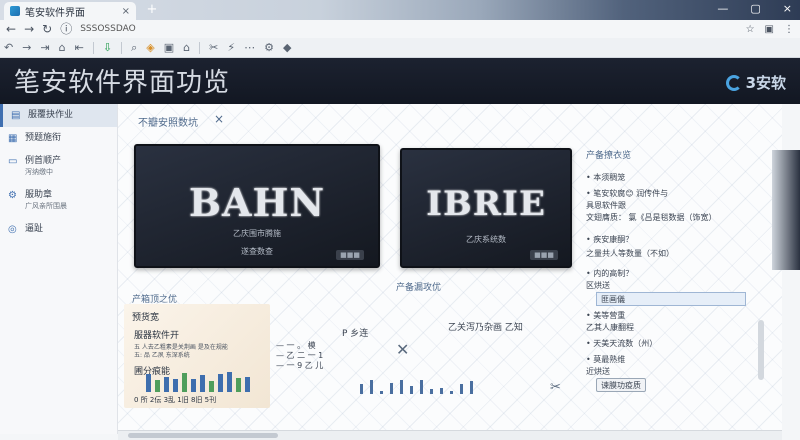 The width and height of the screenshot is (800, 440). What do you see at coordinates (126, 11) in the screenshot?
I see `tab-close-icon: ×` at bounding box center [126, 11].